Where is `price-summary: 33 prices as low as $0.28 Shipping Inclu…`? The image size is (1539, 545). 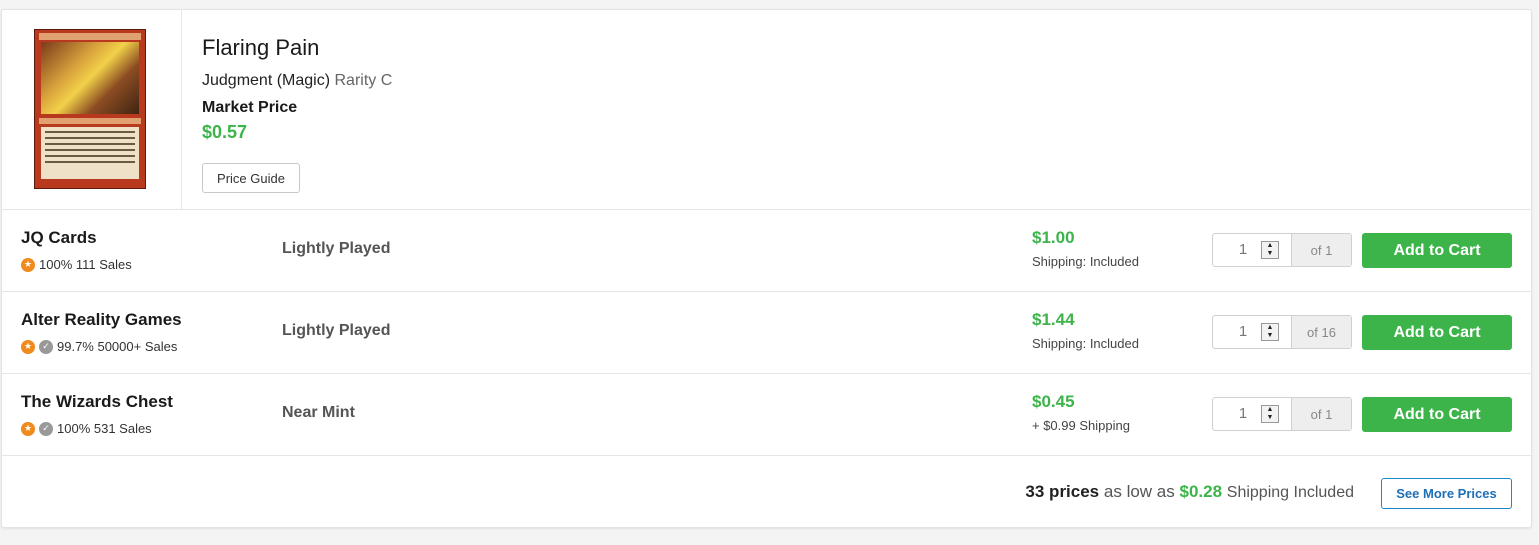
price-summary: 33 prices as low as $0.28 Shipping Inclu… is located at coordinates (1189, 492).